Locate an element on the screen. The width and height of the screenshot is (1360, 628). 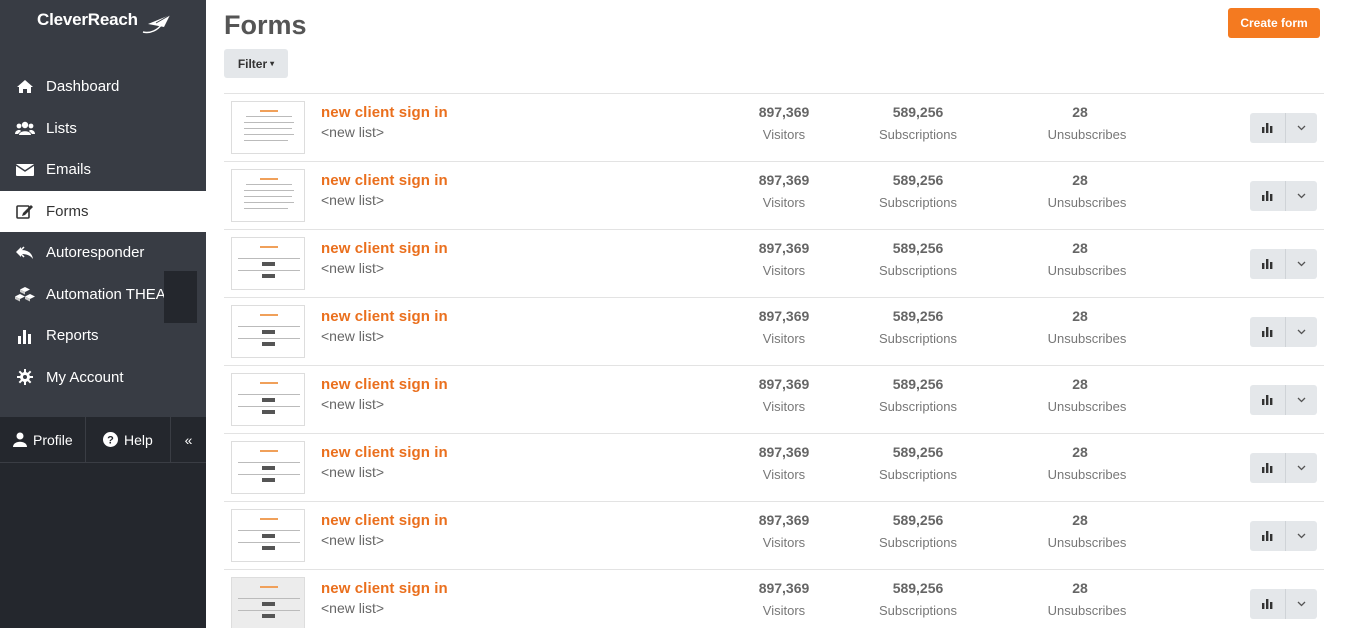
sidebar-item-reports: Reports is located at coordinates (103, 336).